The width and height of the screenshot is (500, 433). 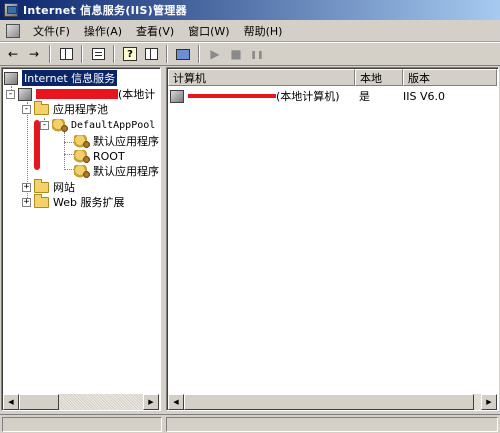 I want to click on tree-item-label: 网站, so click(x=64, y=187).